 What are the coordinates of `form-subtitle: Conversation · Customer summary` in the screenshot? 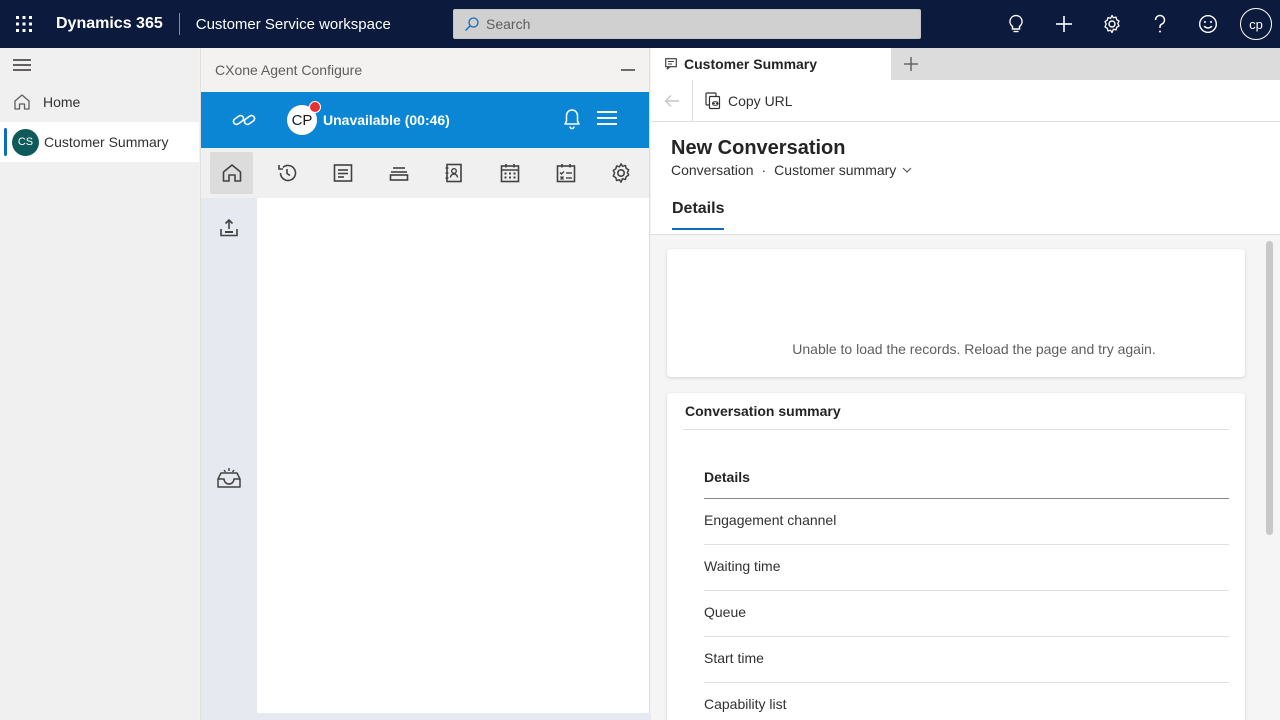 It's located at (791, 170).